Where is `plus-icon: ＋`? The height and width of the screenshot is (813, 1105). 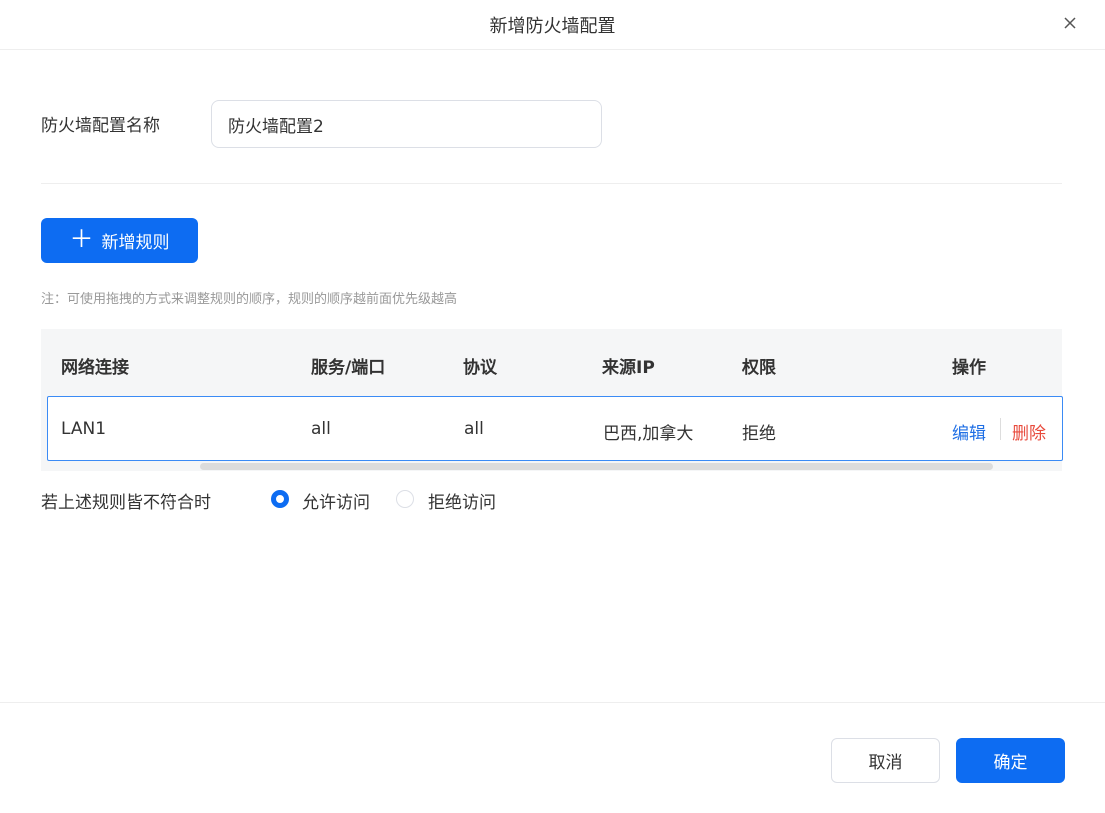 plus-icon: ＋ is located at coordinates (81, 239).